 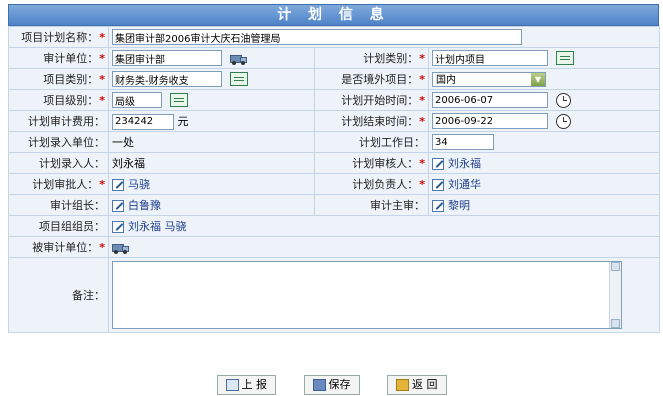 I want to click on project-level-label: 项目级别：, so click(x=71, y=100).